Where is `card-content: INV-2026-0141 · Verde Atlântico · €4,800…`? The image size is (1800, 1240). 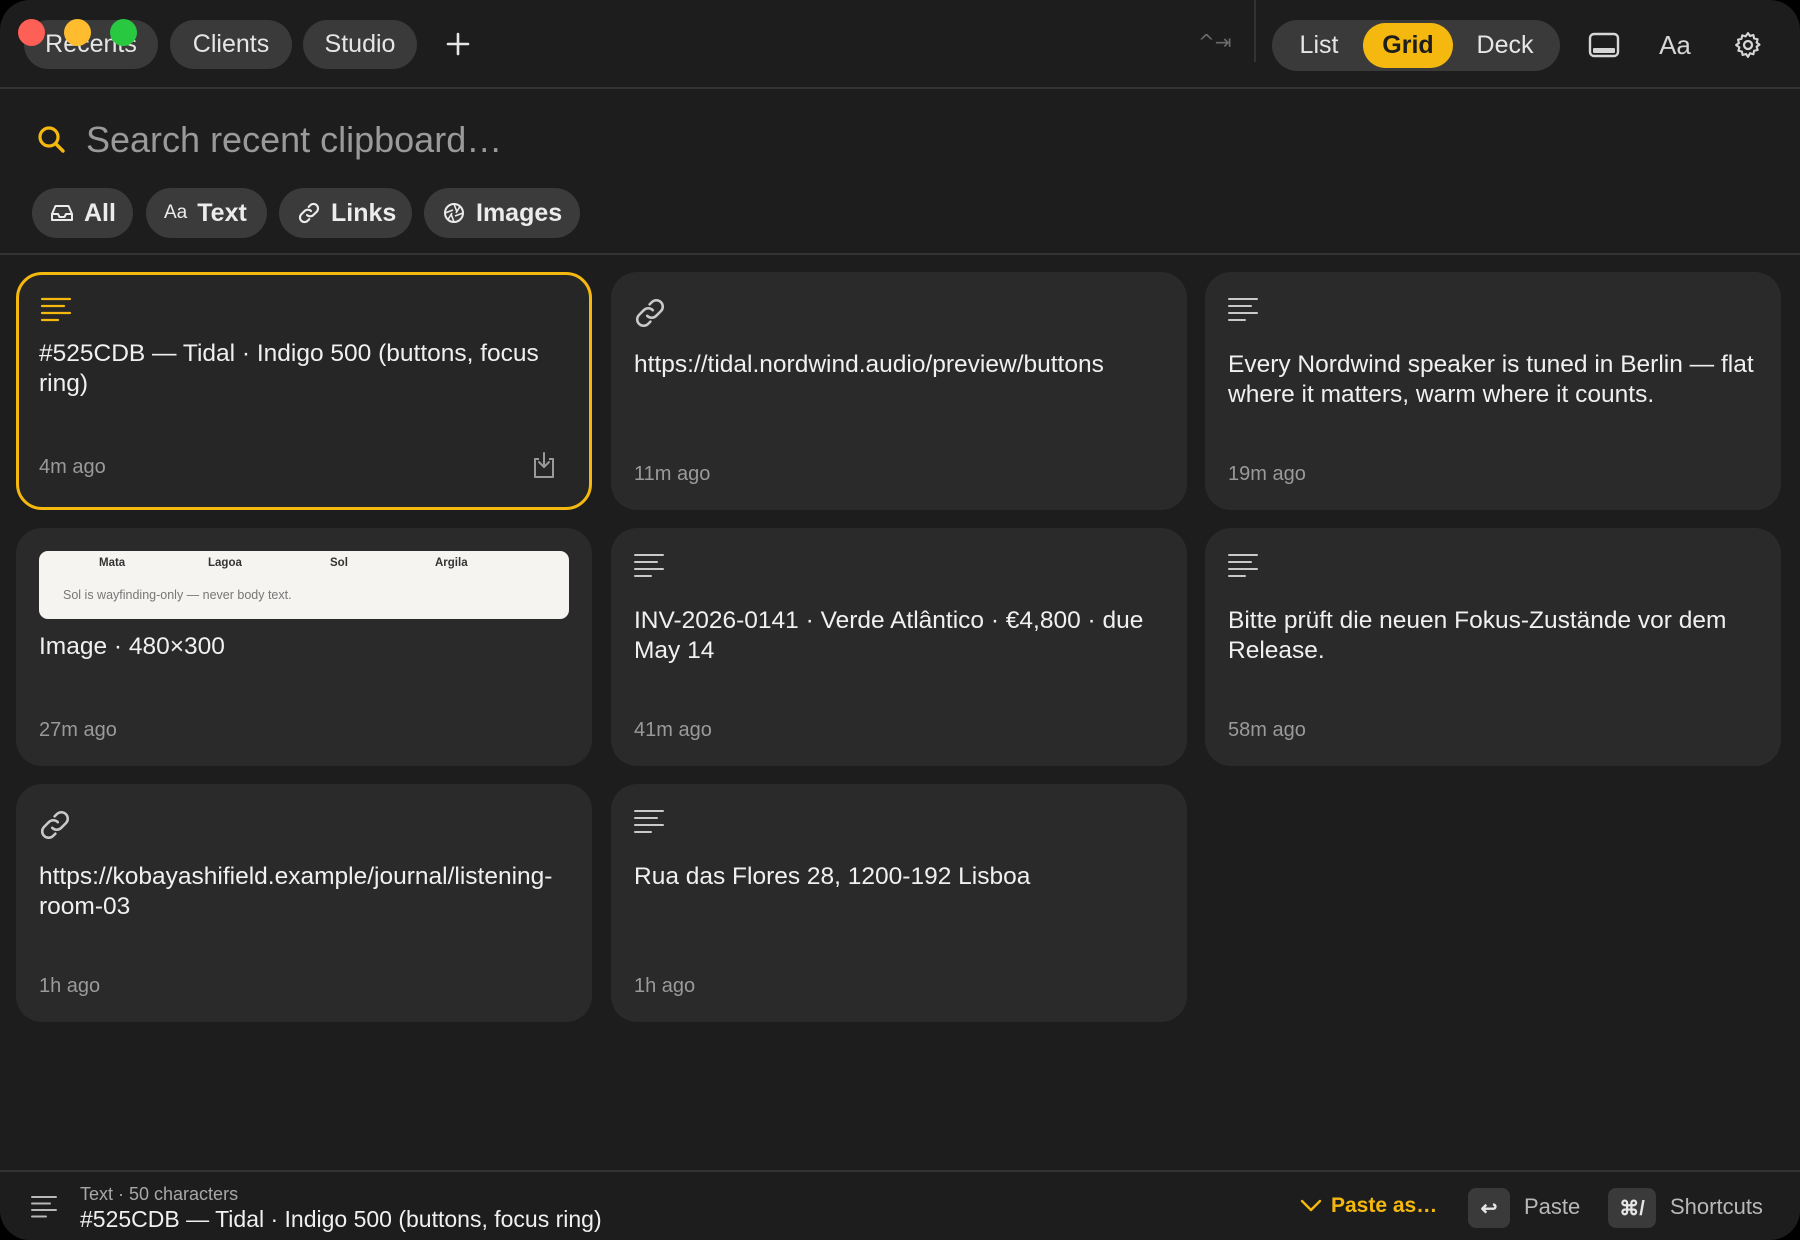
card-content: INV-2026-0141 · Verde Atlântico · €4,800… is located at coordinates (889, 635).